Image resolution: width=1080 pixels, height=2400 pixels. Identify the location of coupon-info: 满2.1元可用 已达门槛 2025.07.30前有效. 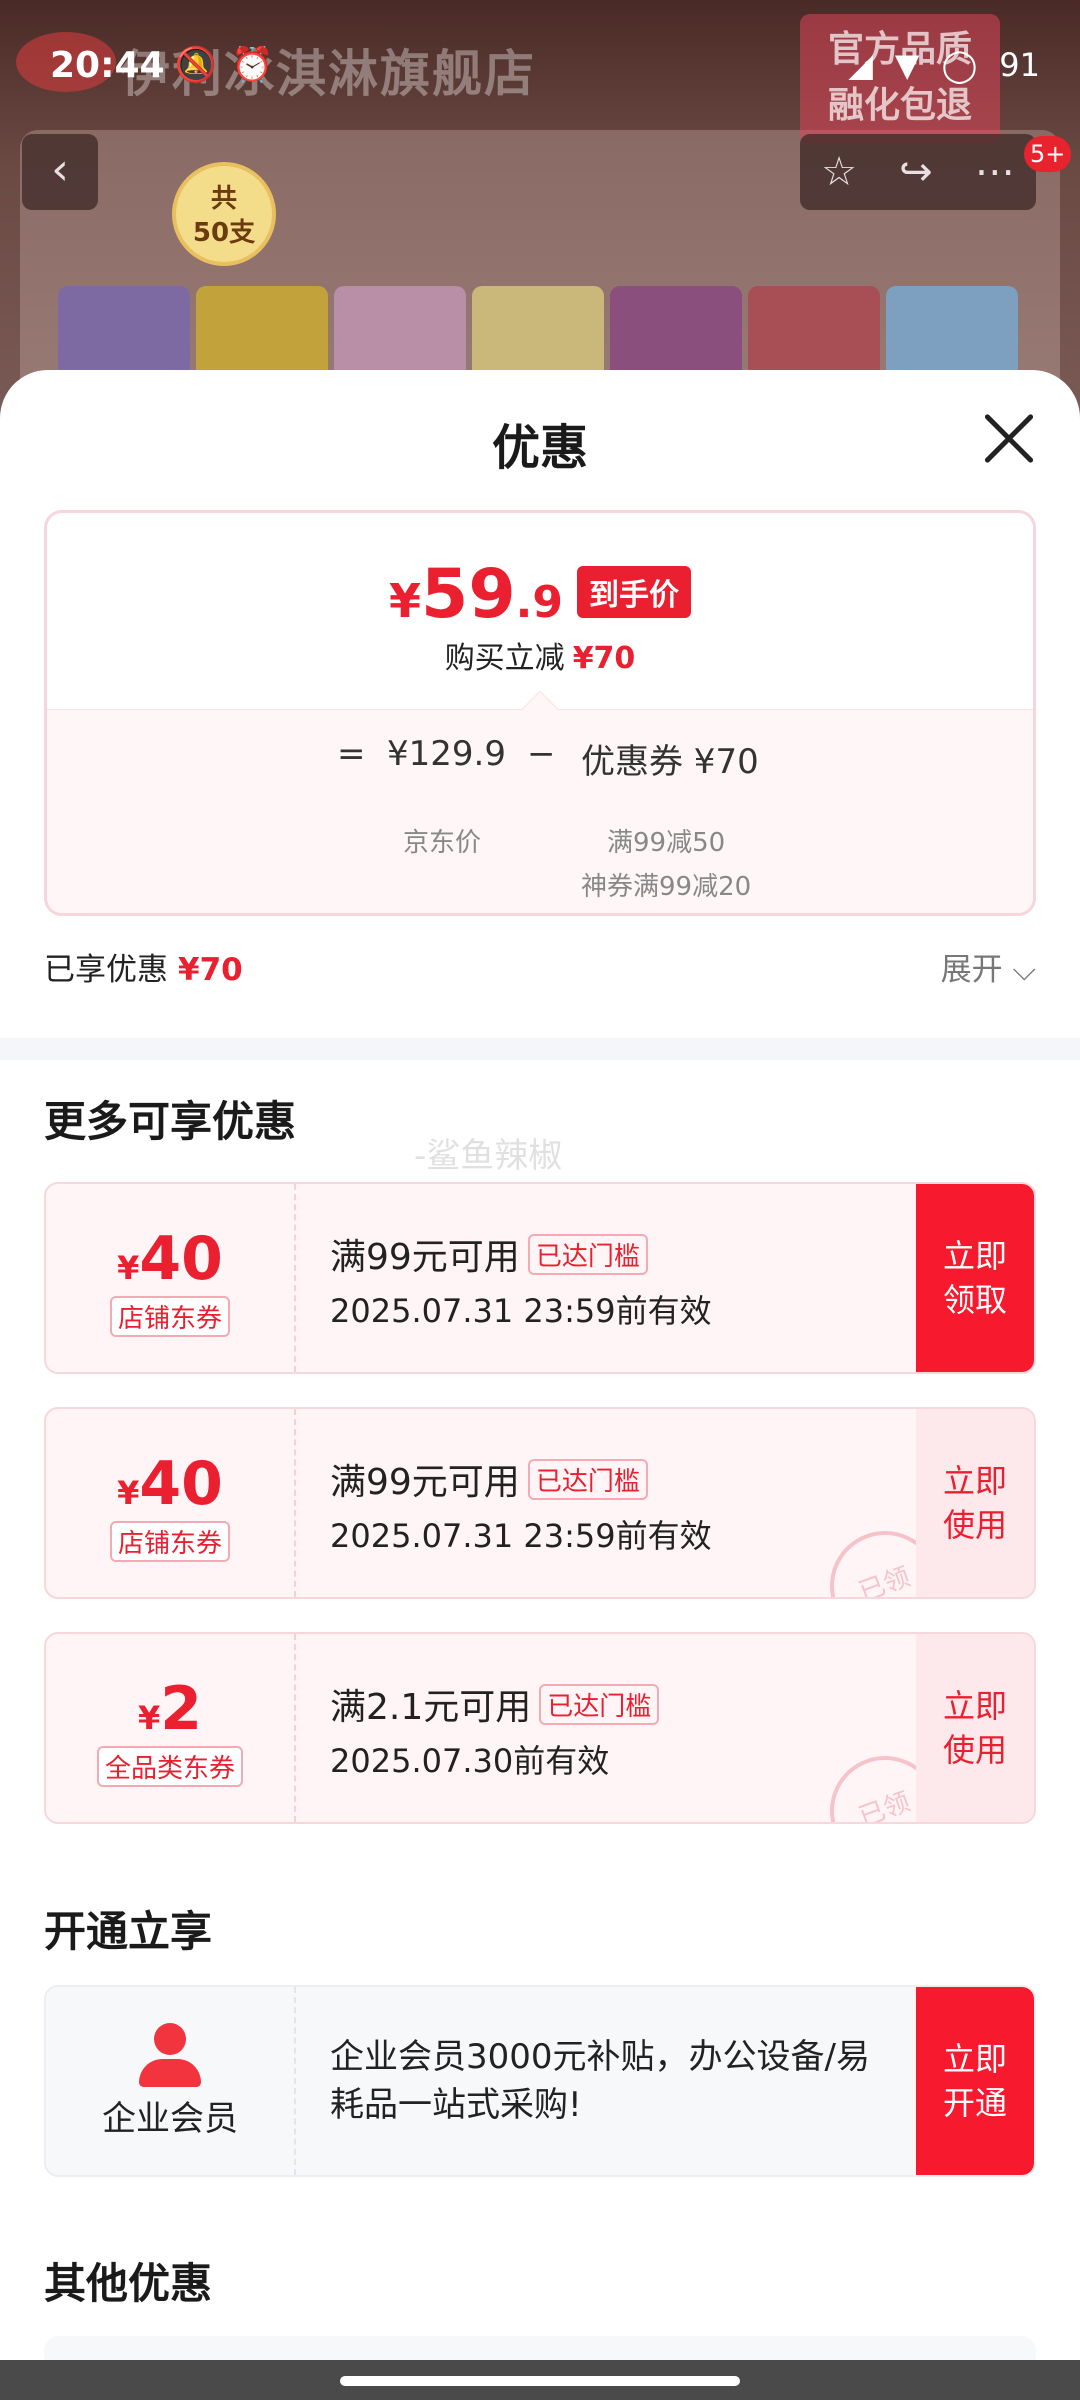
(495, 1730).